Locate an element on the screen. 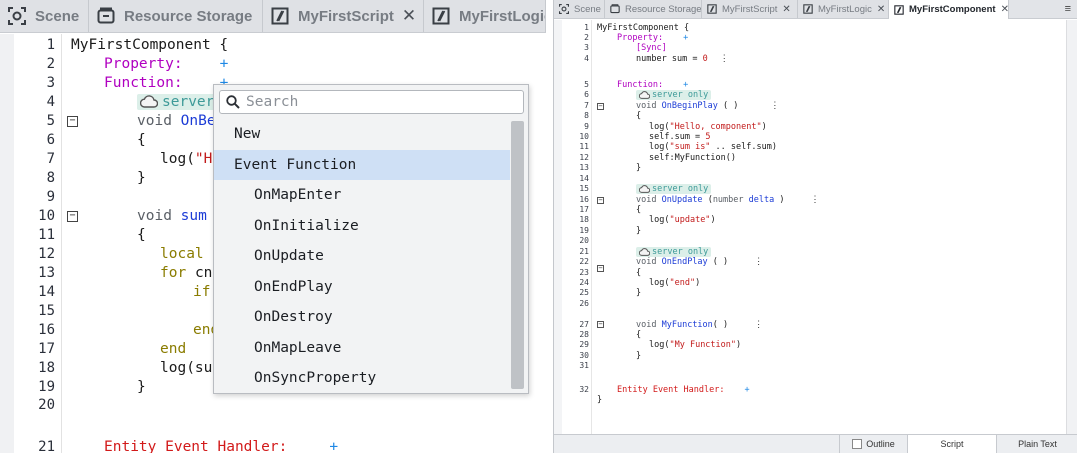 This screenshot has height=453, width=1077. line-number: 27 is located at coordinates (584, 324).